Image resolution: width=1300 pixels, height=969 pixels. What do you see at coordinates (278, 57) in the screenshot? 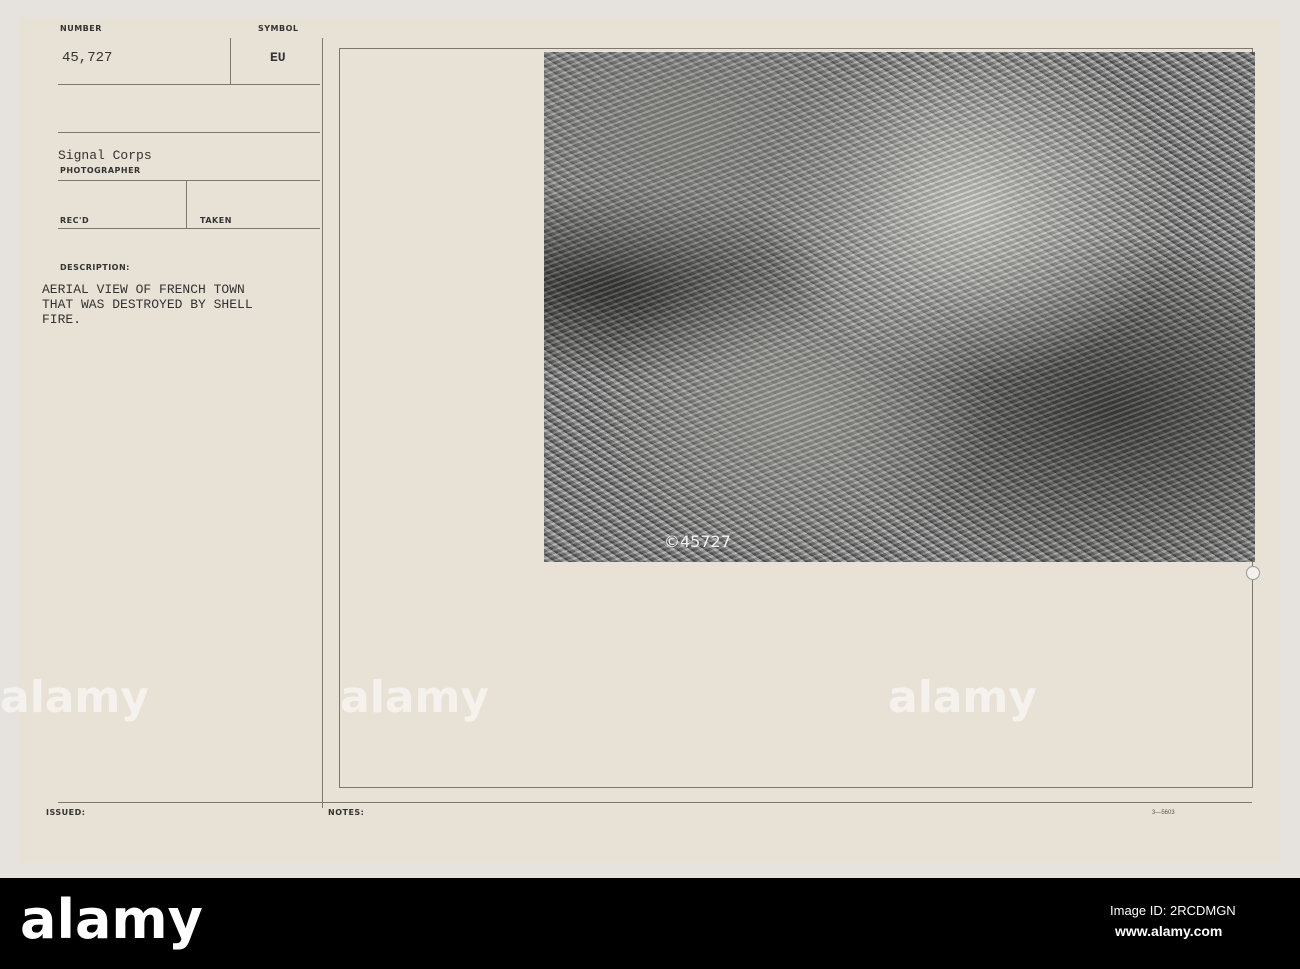
I see `symbol-value: EU` at bounding box center [278, 57].